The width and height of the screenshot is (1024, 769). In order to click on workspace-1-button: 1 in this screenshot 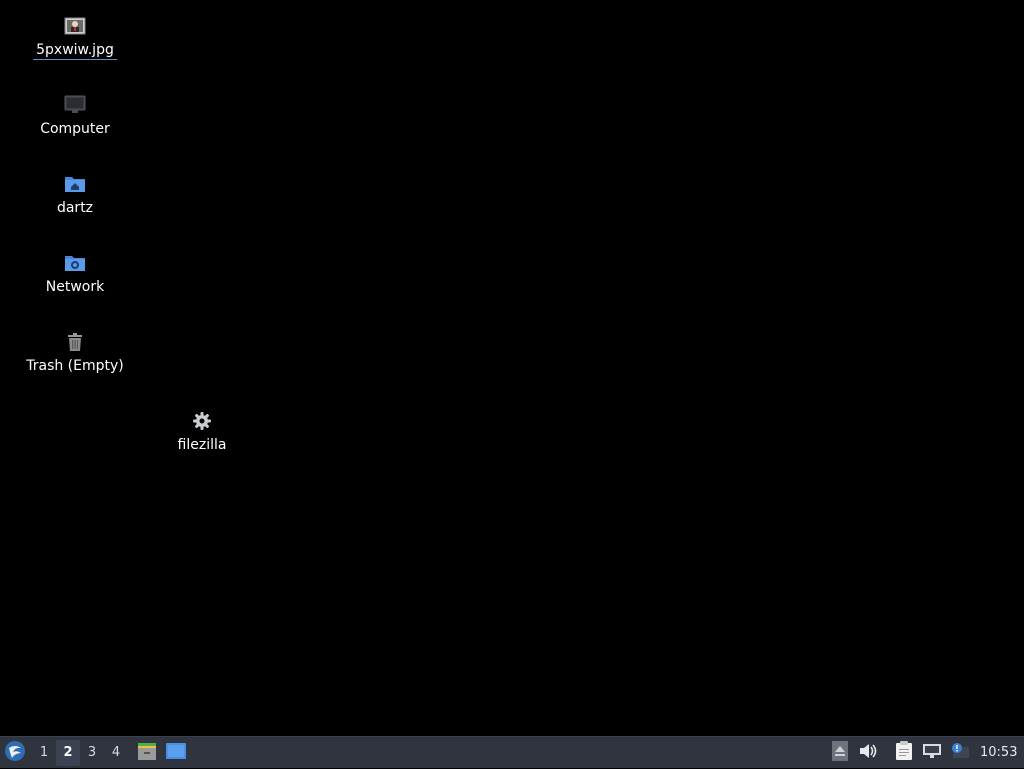, I will do `click(44, 753)`.